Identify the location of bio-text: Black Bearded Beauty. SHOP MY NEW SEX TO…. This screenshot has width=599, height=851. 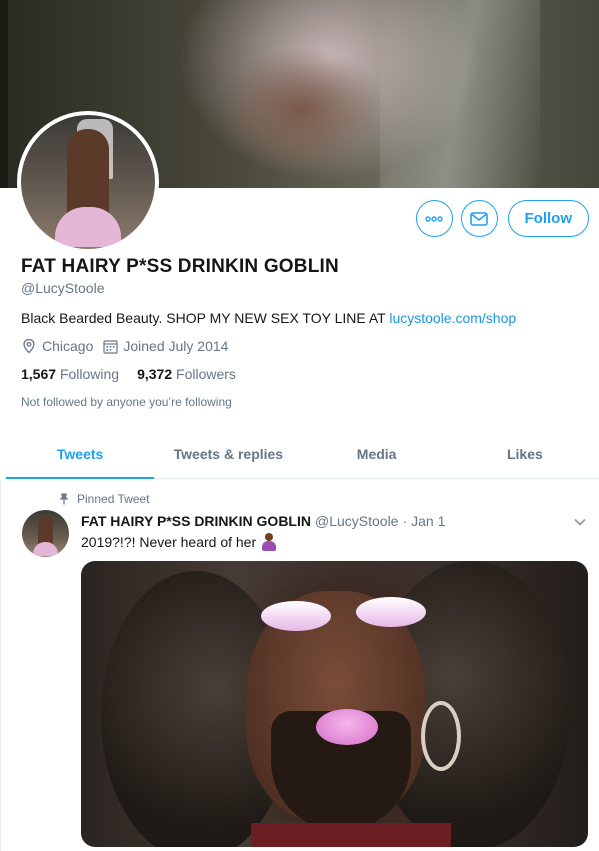
(205, 318).